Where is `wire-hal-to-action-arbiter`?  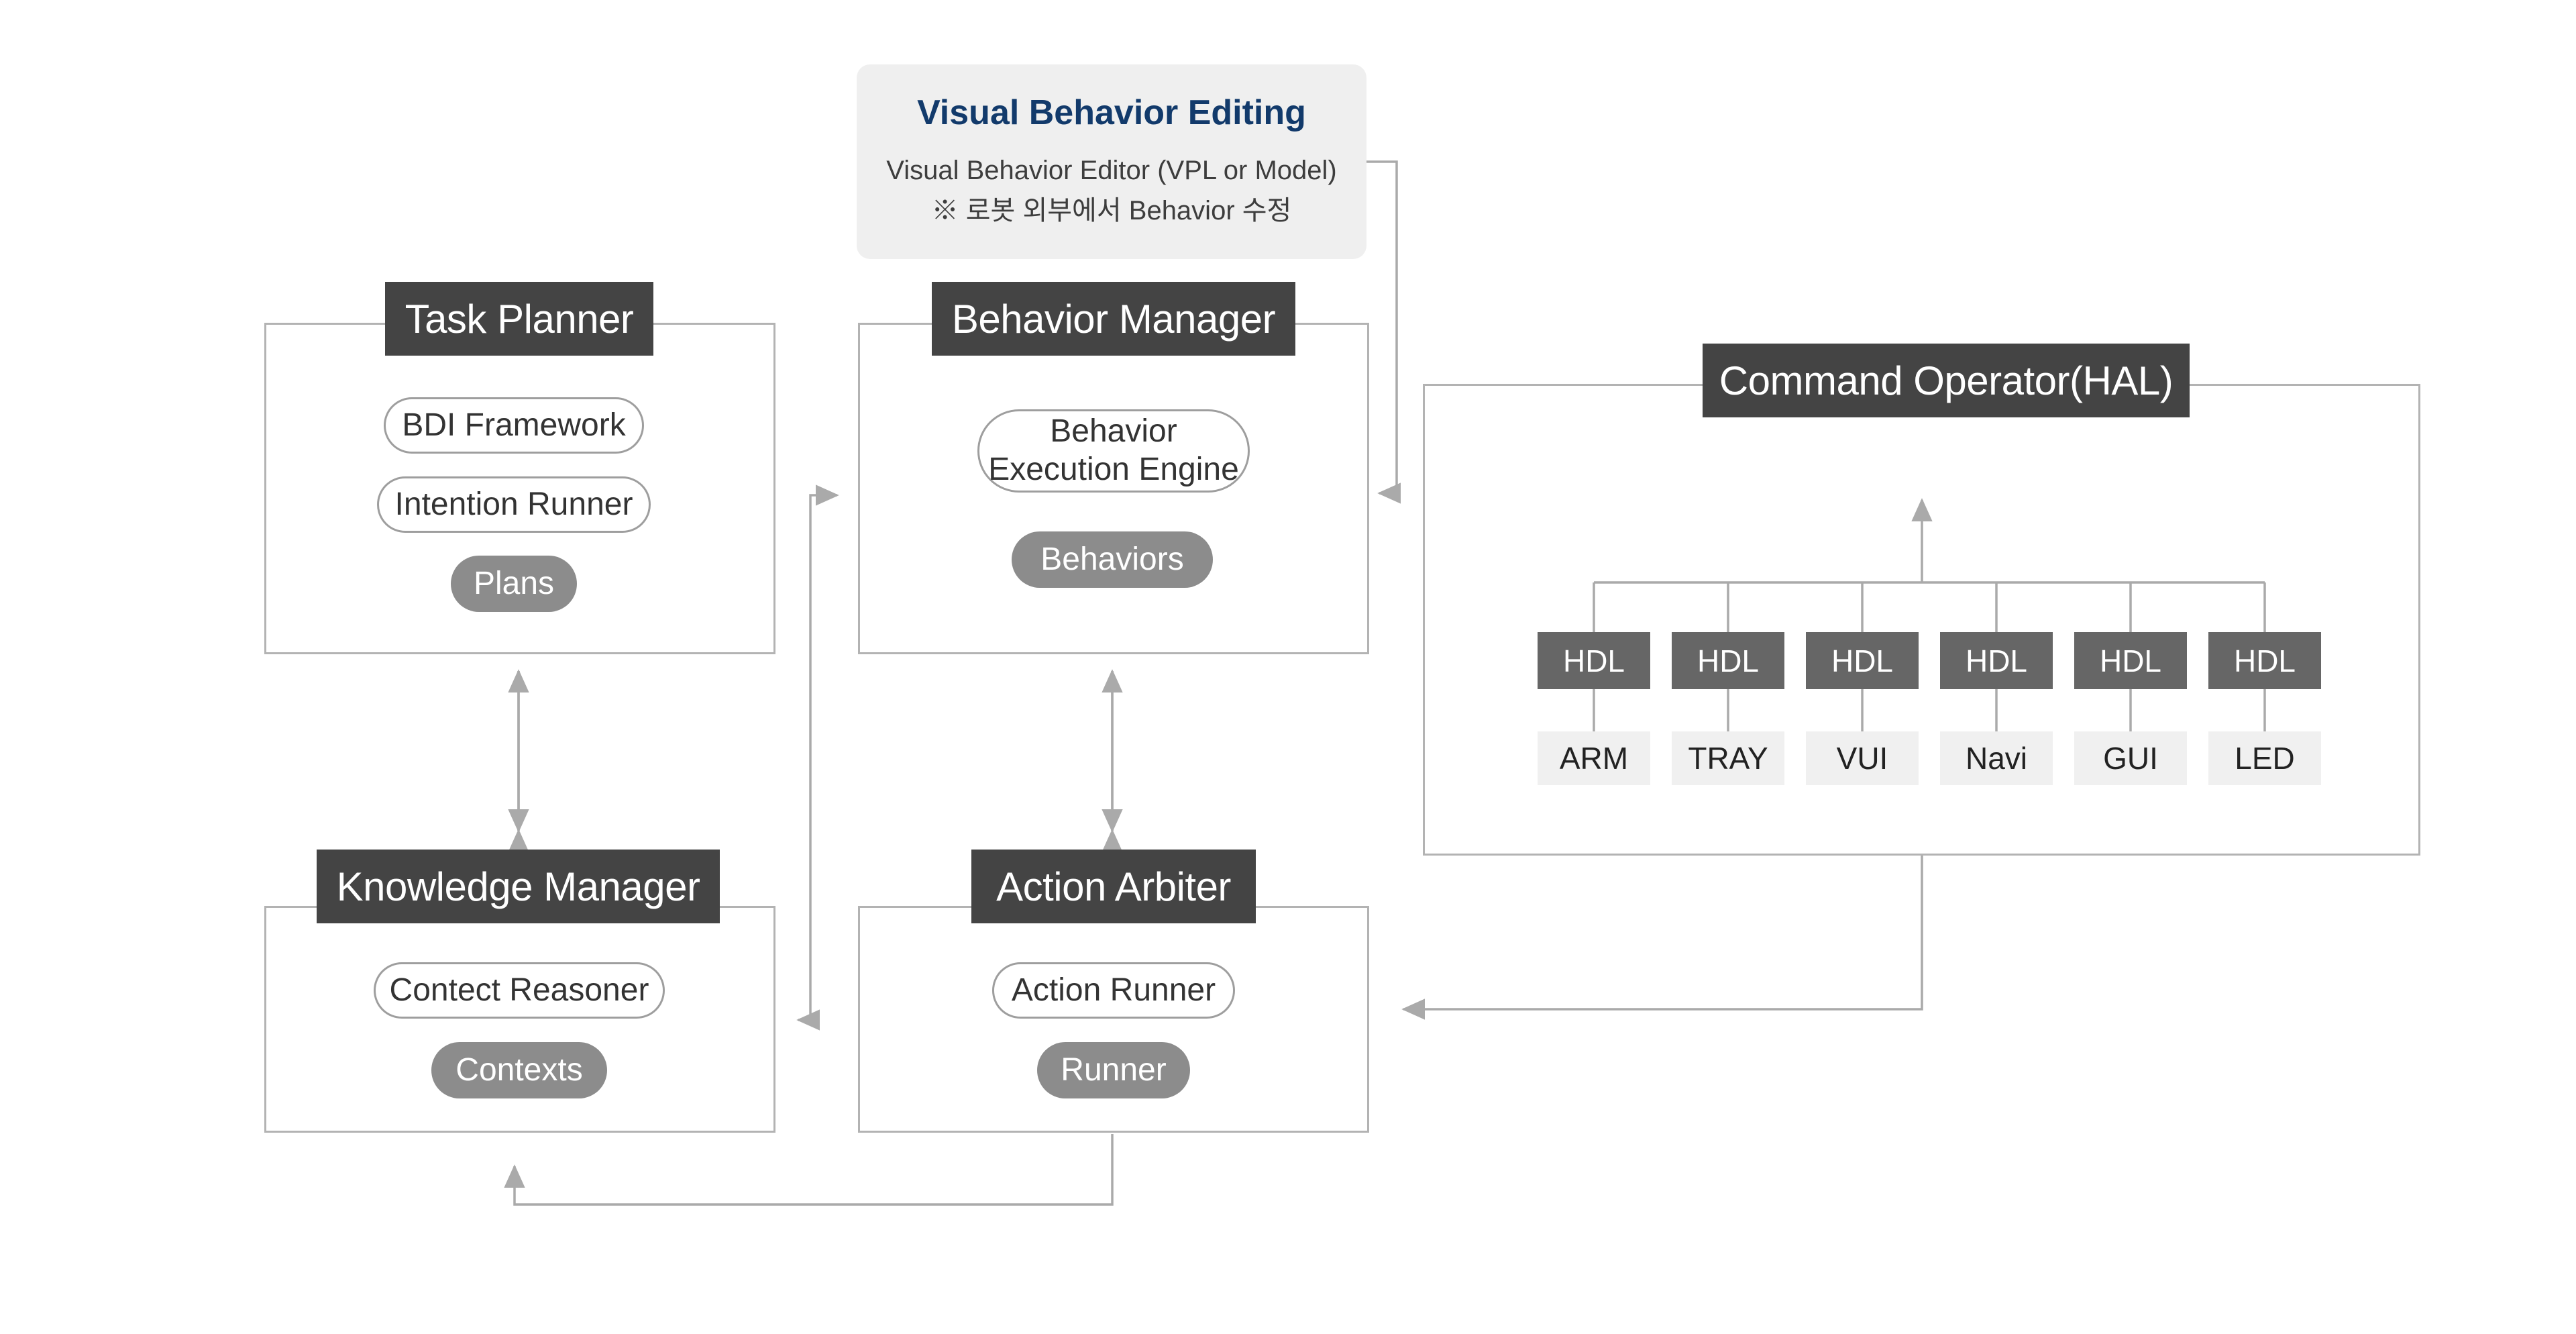 wire-hal-to-action-arbiter is located at coordinates (1662, 938).